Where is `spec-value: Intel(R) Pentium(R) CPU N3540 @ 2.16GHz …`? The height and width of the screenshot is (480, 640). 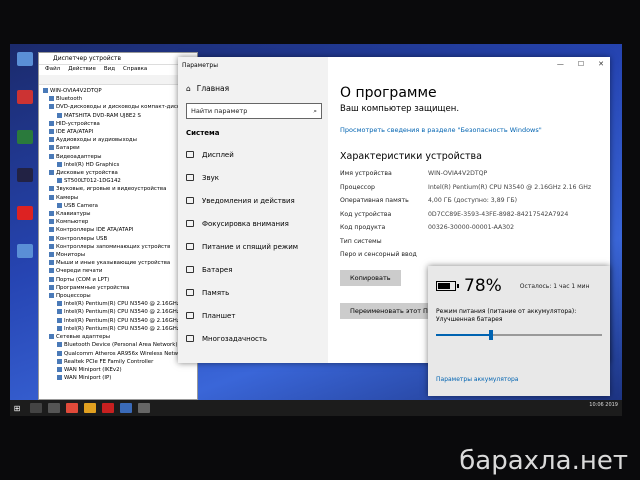 spec-value: Intel(R) Pentium(R) CPU N3540 @ 2.16GHz … is located at coordinates (510, 187).